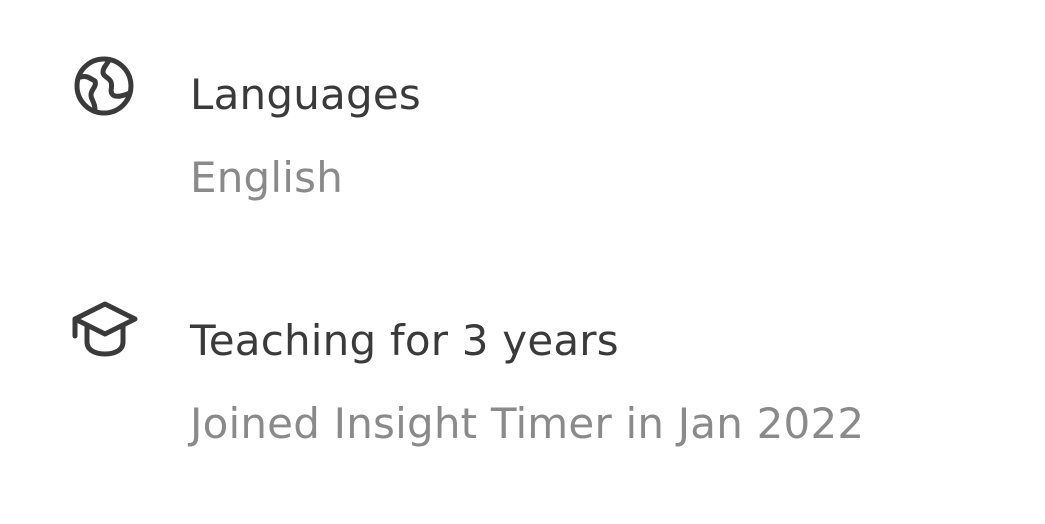 The image size is (1045, 524). Describe the element at coordinates (404, 340) in the screenshot. I see `teaching-title: Teaching for 3 years` at that location.